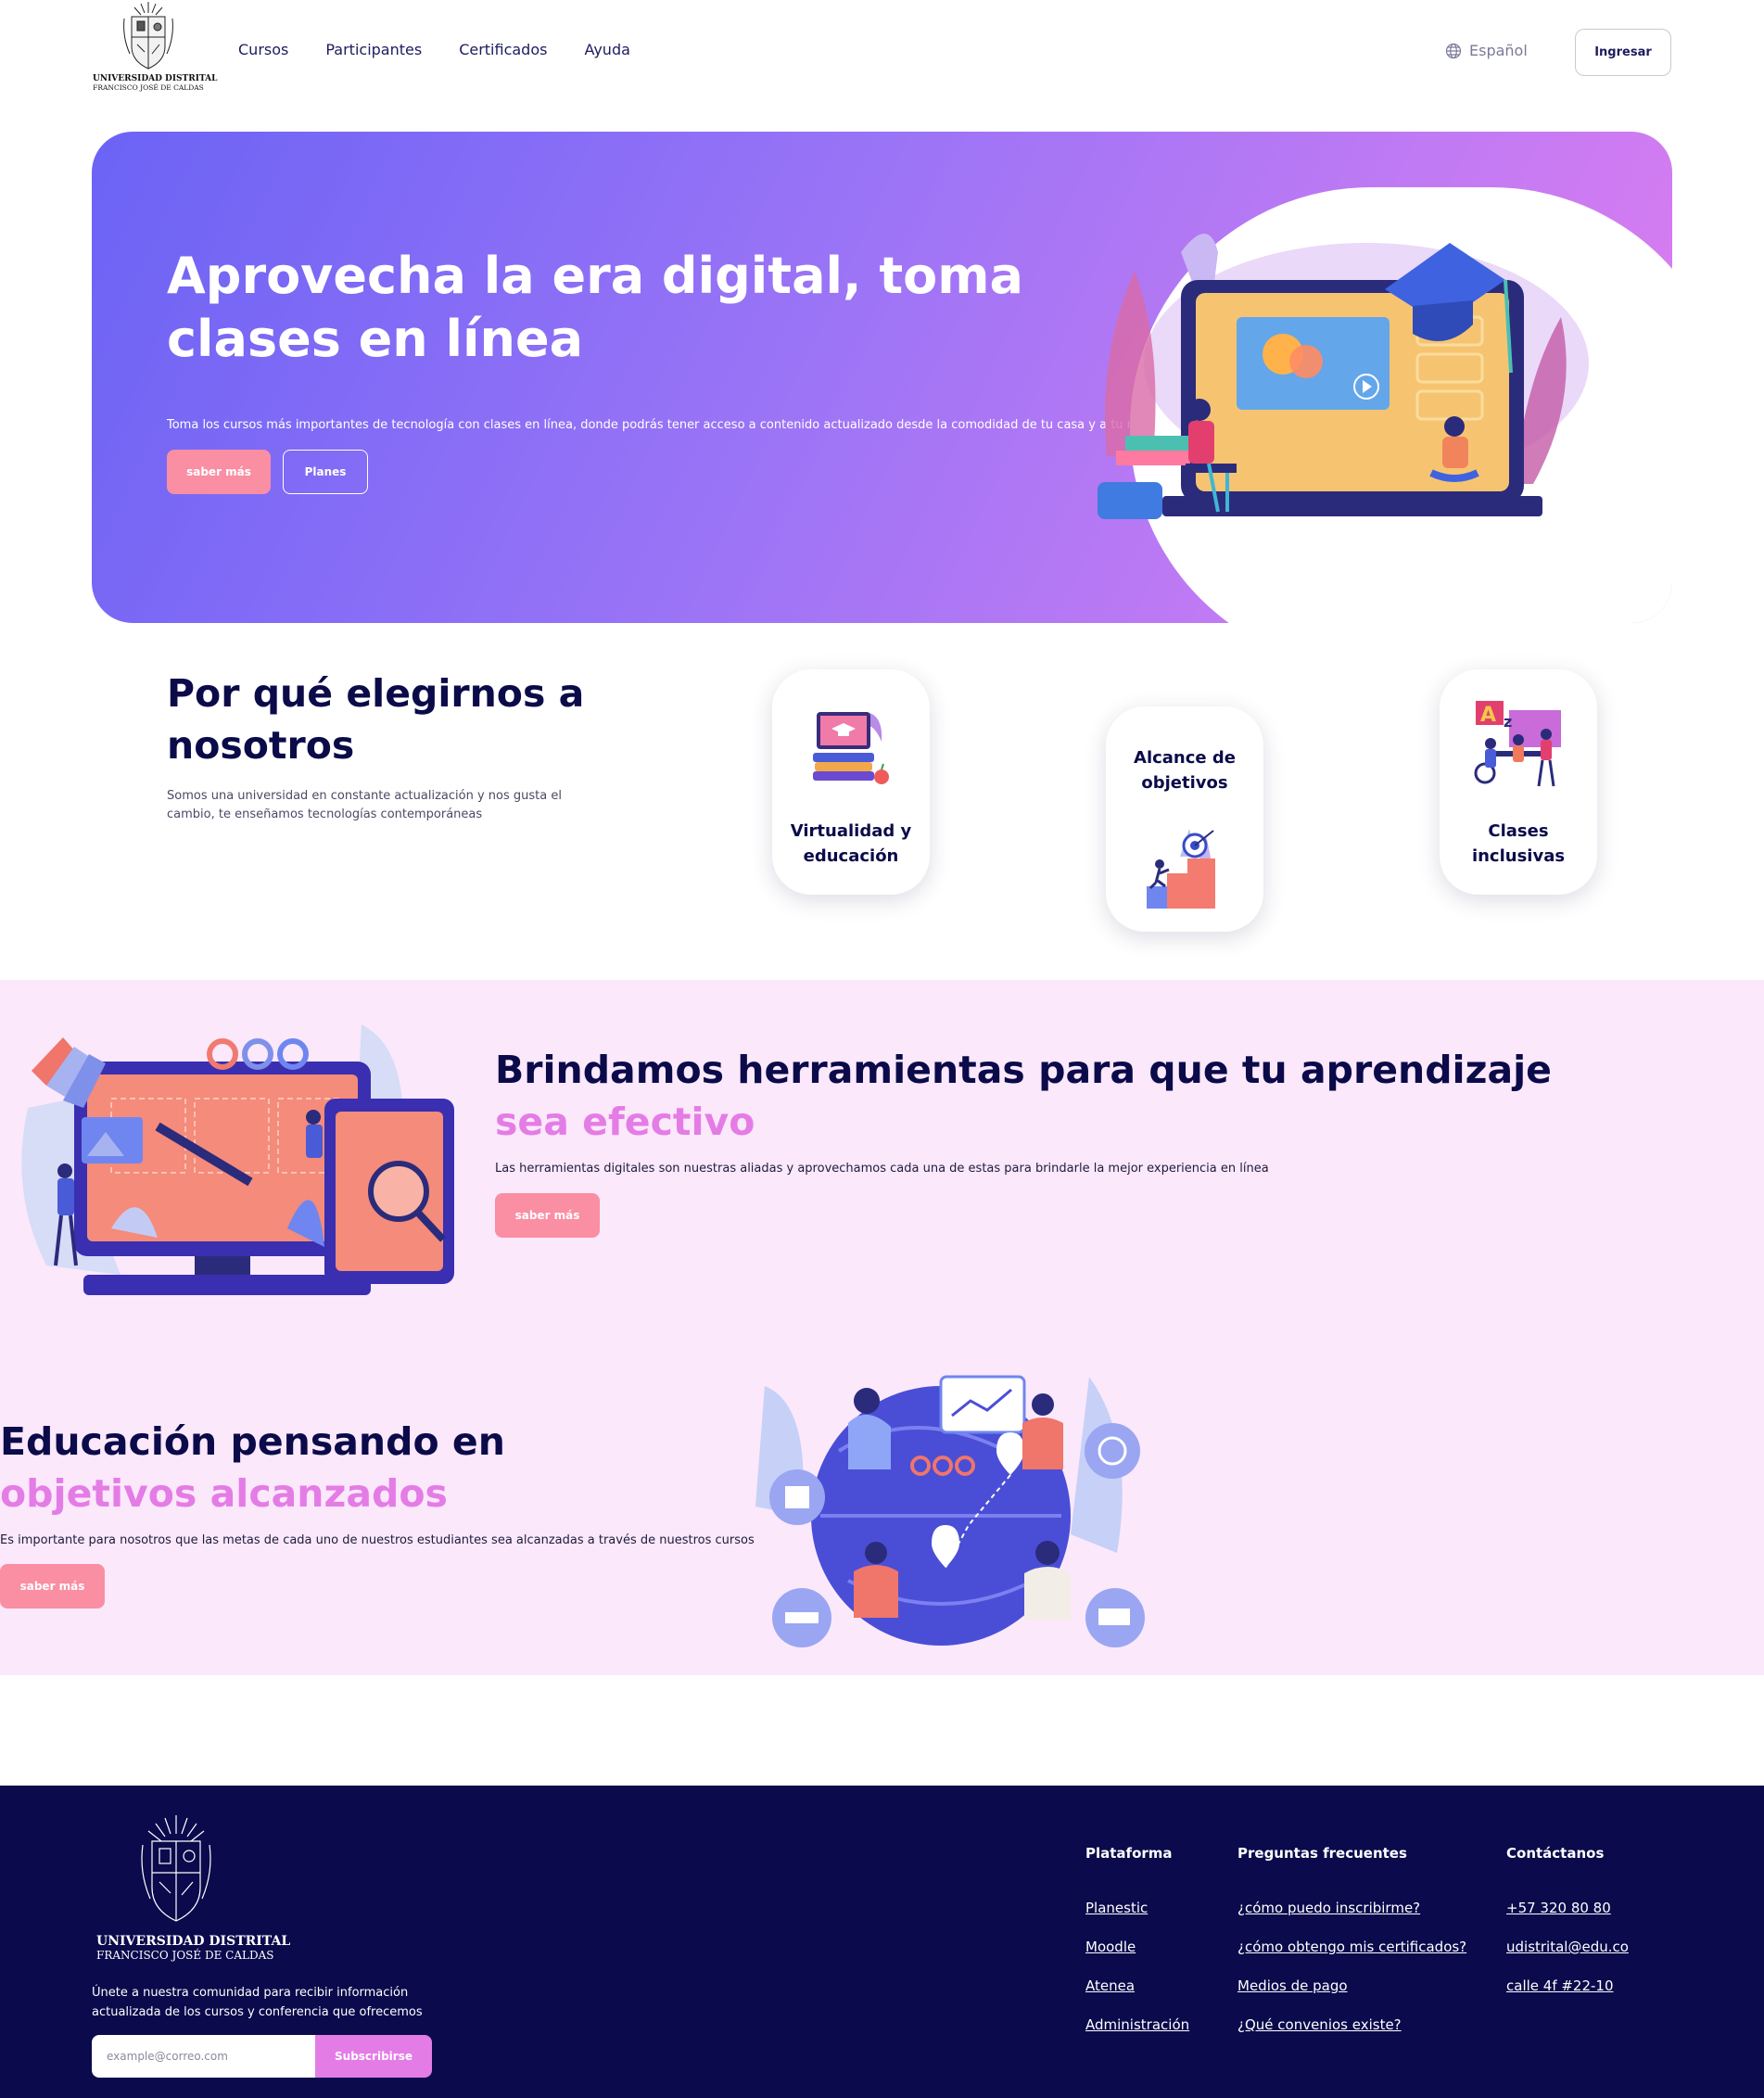  I want to click on hero-plans-button: Planes, so click(325, 472).